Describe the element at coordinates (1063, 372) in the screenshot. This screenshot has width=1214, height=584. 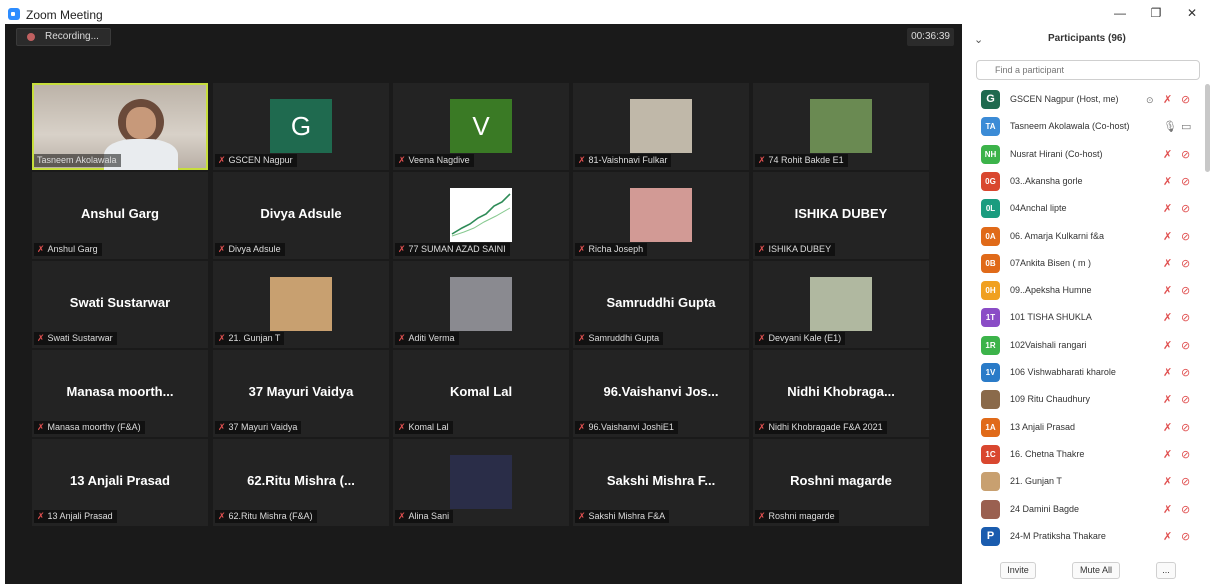
I see `participant-name: 106 Vishwabharati kharole` at that location.